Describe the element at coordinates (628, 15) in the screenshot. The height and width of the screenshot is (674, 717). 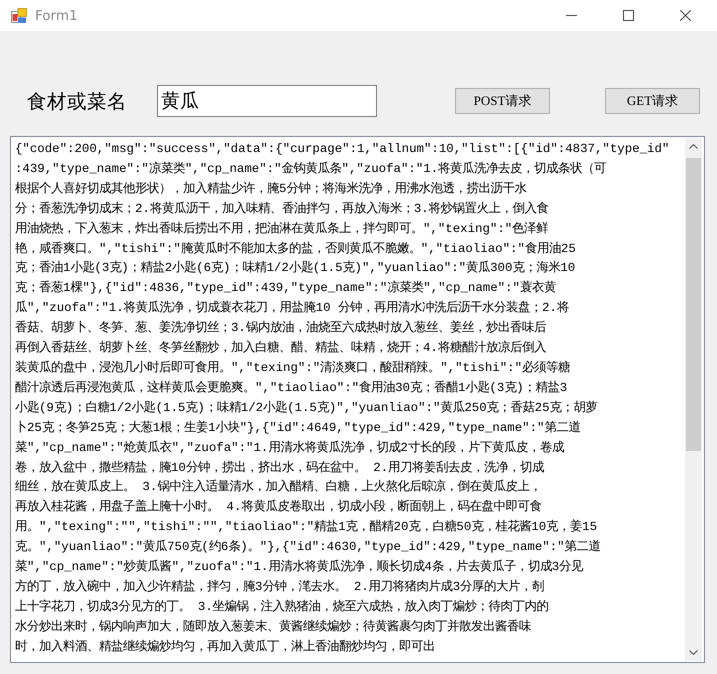
I see `maximize-icon` at that location.